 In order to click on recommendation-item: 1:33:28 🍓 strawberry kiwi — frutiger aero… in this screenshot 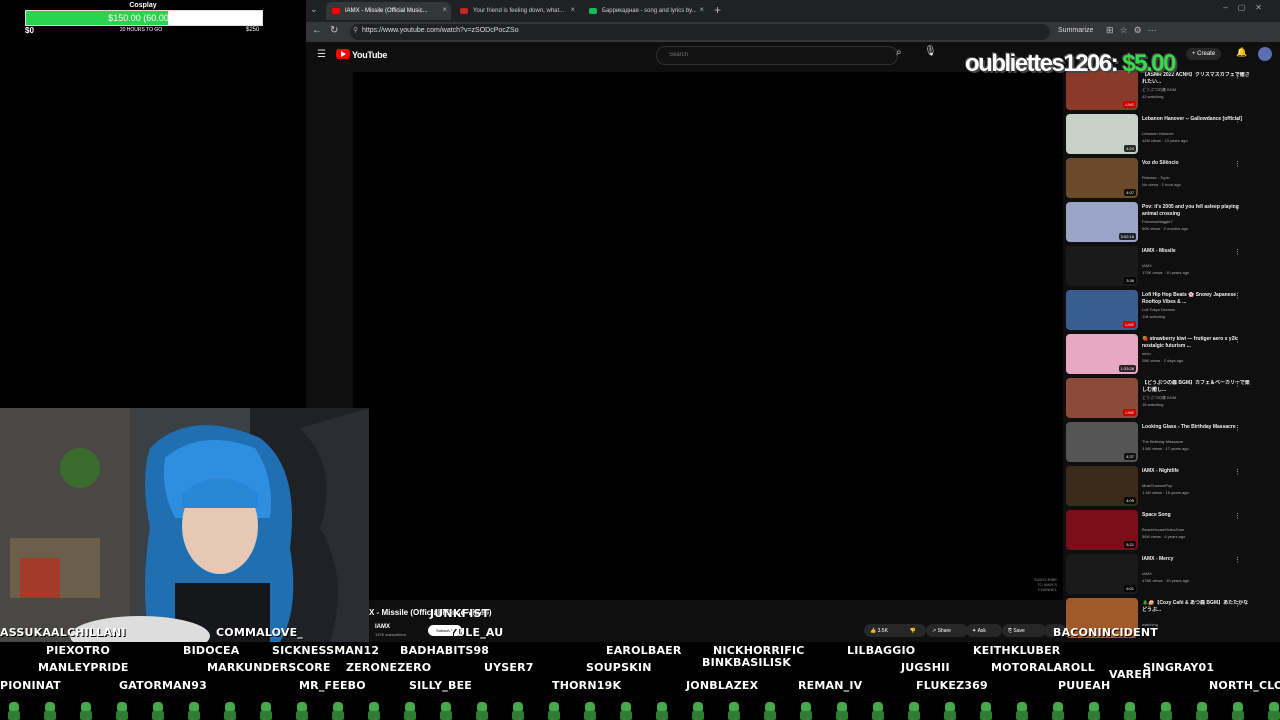, I will do `click(1173, 356)`.